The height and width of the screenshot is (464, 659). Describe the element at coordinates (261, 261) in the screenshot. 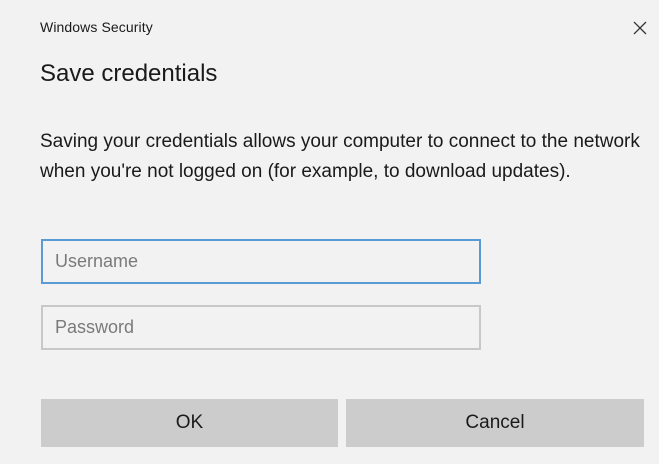

I see `username-field` at that location.